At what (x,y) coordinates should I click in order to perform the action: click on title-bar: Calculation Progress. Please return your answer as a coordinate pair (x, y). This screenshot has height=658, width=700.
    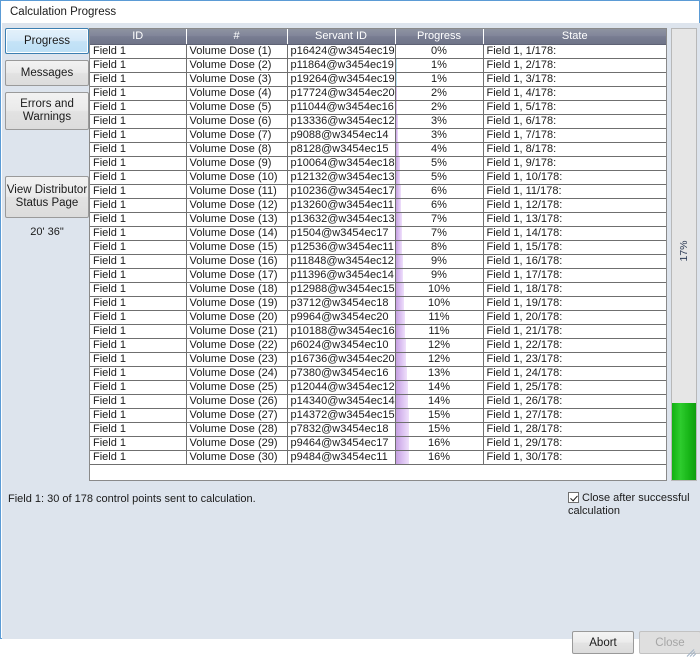
    Looking at the image, I should click on (350, 12).